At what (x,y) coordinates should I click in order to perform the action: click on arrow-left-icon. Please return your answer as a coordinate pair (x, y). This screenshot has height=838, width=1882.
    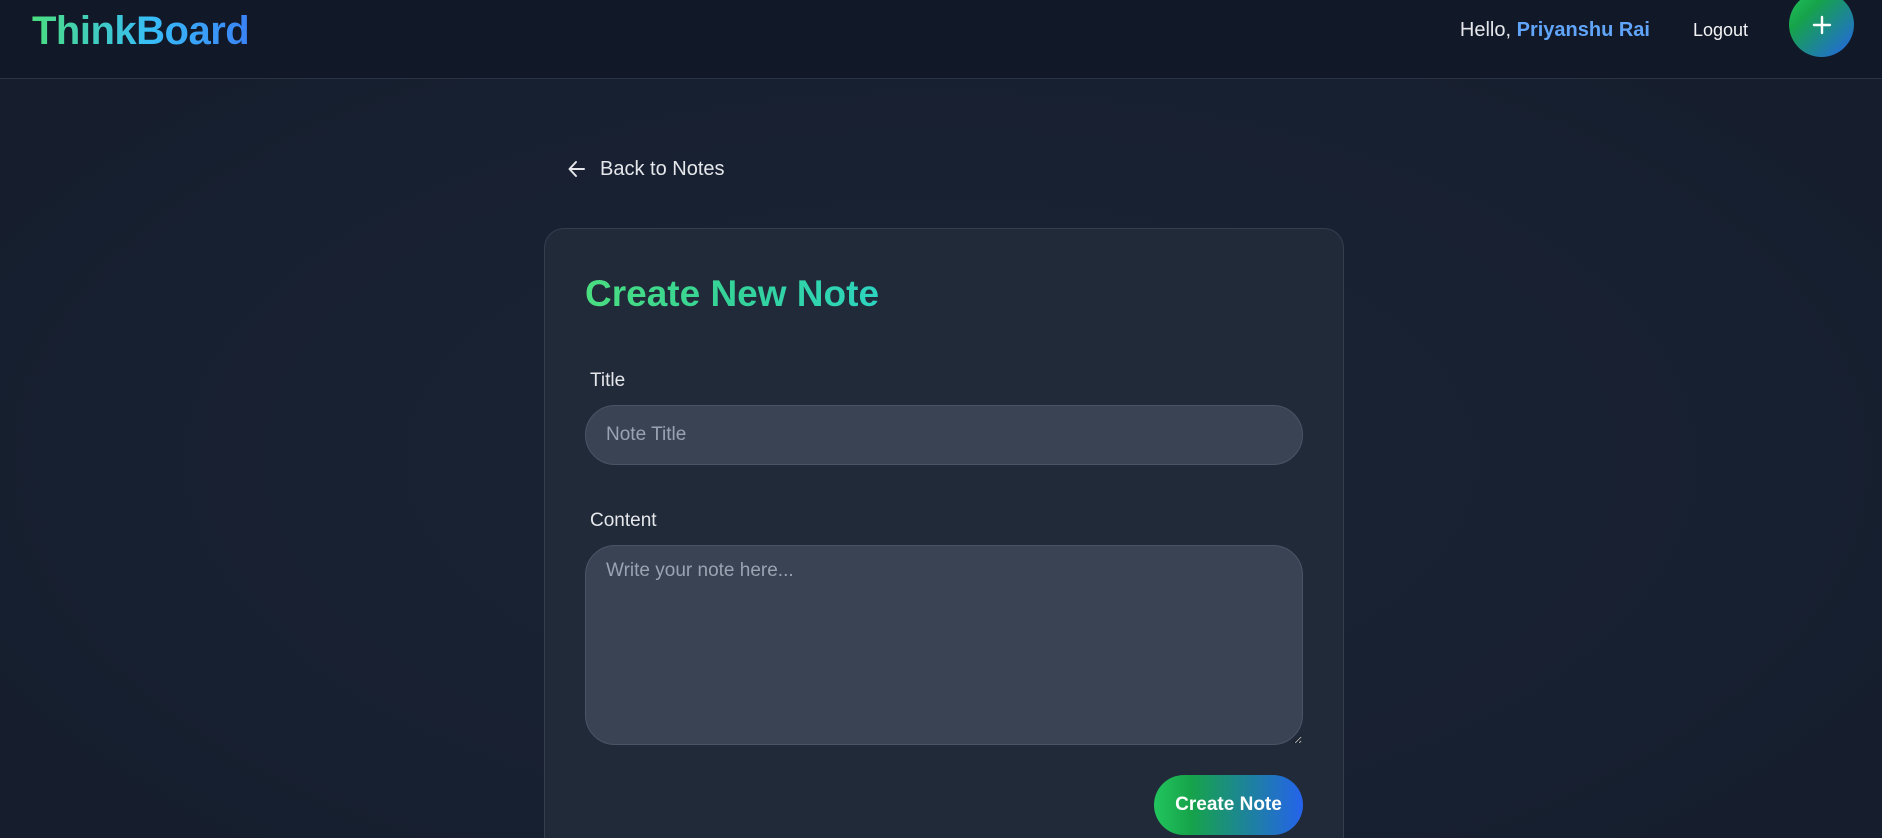
    Looking at the image, I should click on (576, 169).